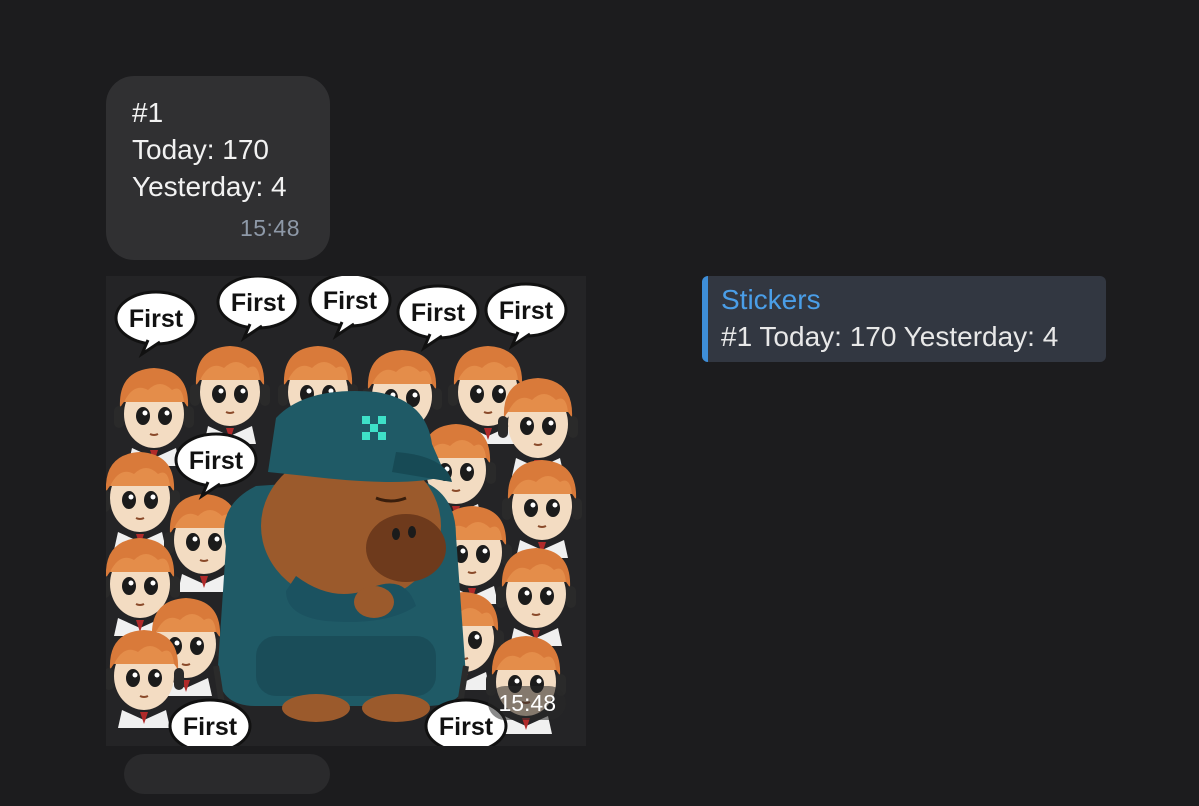 The width and height of the screenshot is (1199, 806). I want to click on message-line-today: Today: 170, so click(200, 149).